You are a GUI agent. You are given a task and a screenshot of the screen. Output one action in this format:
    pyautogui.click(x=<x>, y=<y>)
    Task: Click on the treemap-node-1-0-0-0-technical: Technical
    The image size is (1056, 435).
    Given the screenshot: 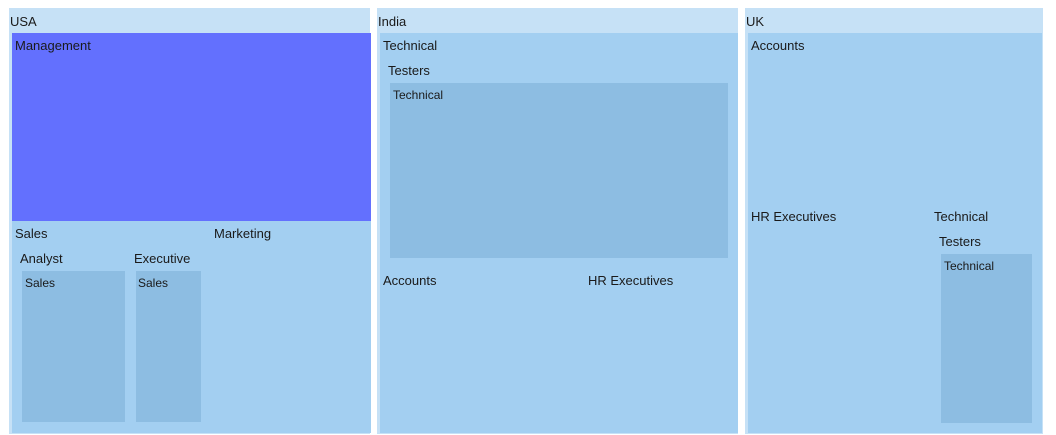 What is the action you would take?
    pyautogui.click(x=559, y=170)
    